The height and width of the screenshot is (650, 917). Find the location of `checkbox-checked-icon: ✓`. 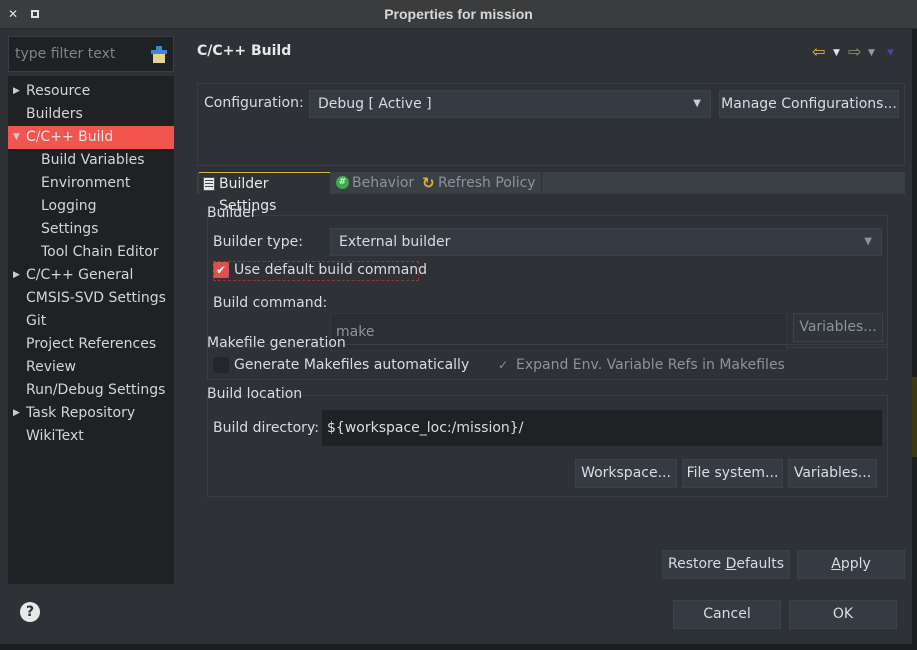

checkbox-checked-icon: ✓ is located at coordinates (503, 365).